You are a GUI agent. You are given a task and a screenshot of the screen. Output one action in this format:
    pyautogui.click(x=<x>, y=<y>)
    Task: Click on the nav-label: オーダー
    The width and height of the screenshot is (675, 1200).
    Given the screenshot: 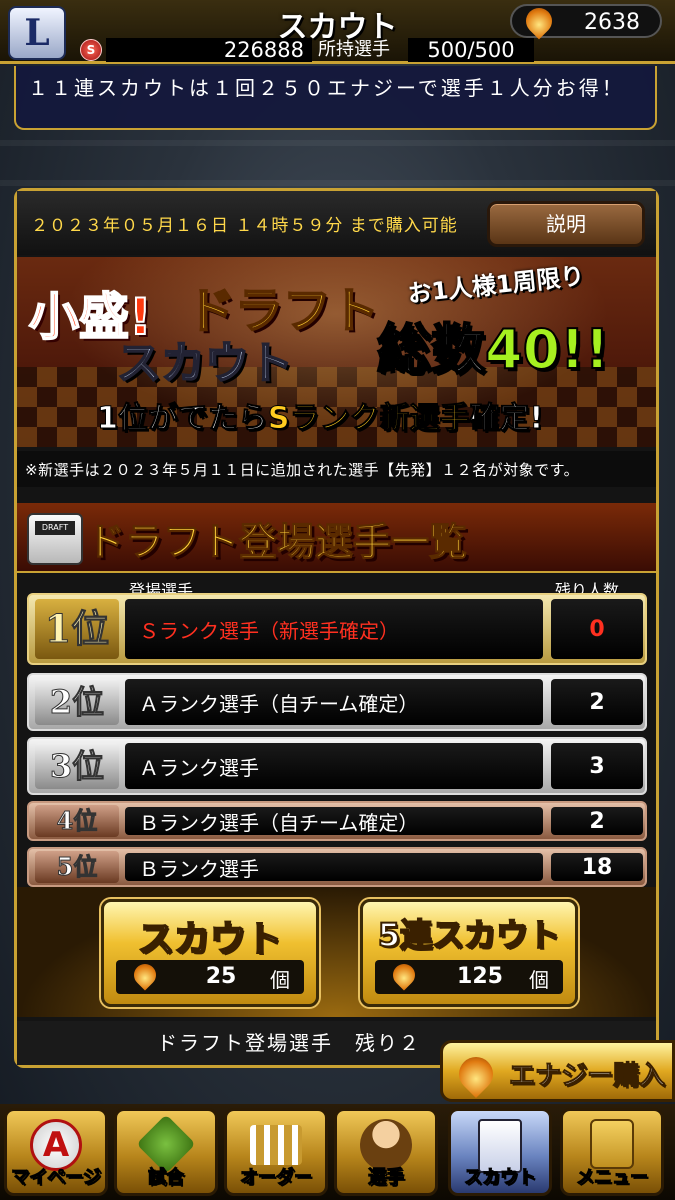 What is the action you would take?
    pyautogui.click(x=276, y=1178)
    